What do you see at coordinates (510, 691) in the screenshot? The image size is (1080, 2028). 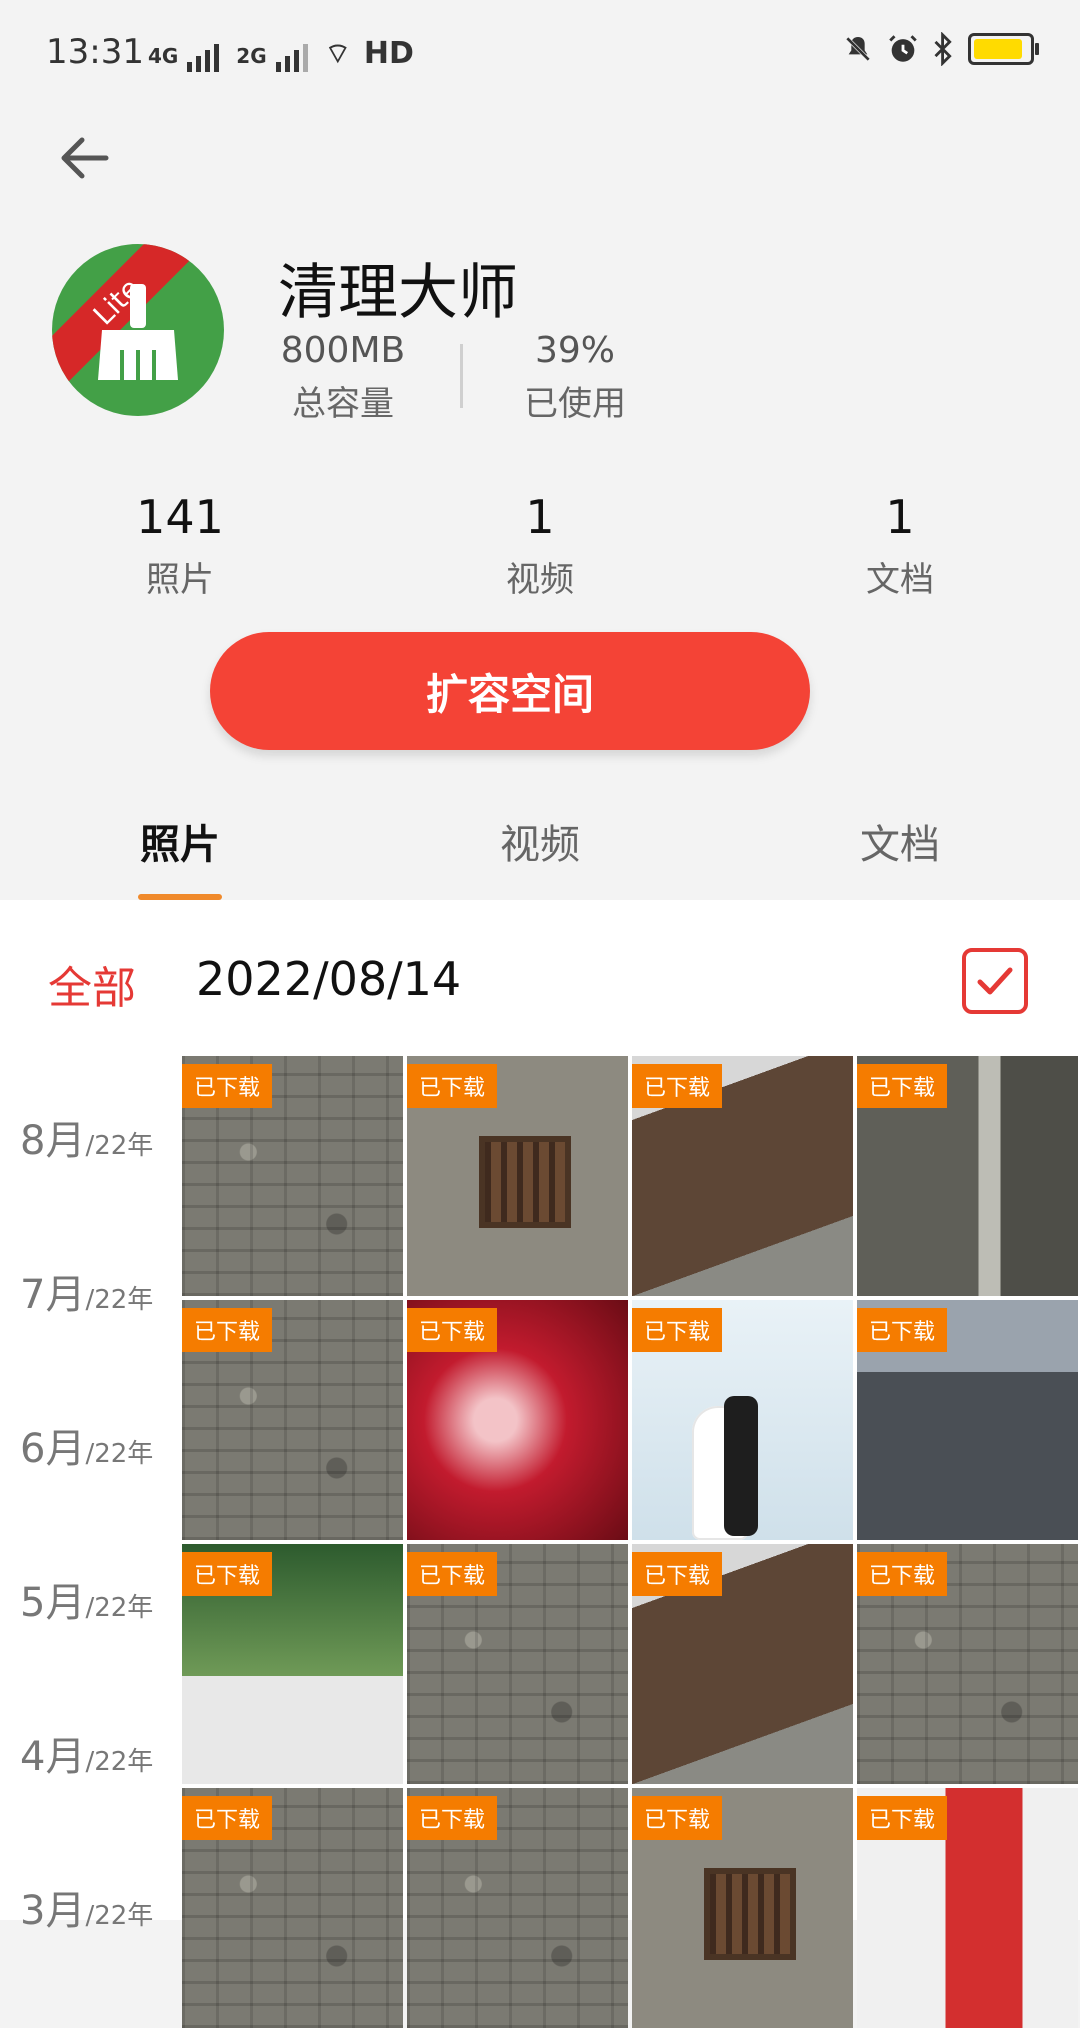 I see `expand-space-button: 扩容空间` at bounding box center [510, 691].